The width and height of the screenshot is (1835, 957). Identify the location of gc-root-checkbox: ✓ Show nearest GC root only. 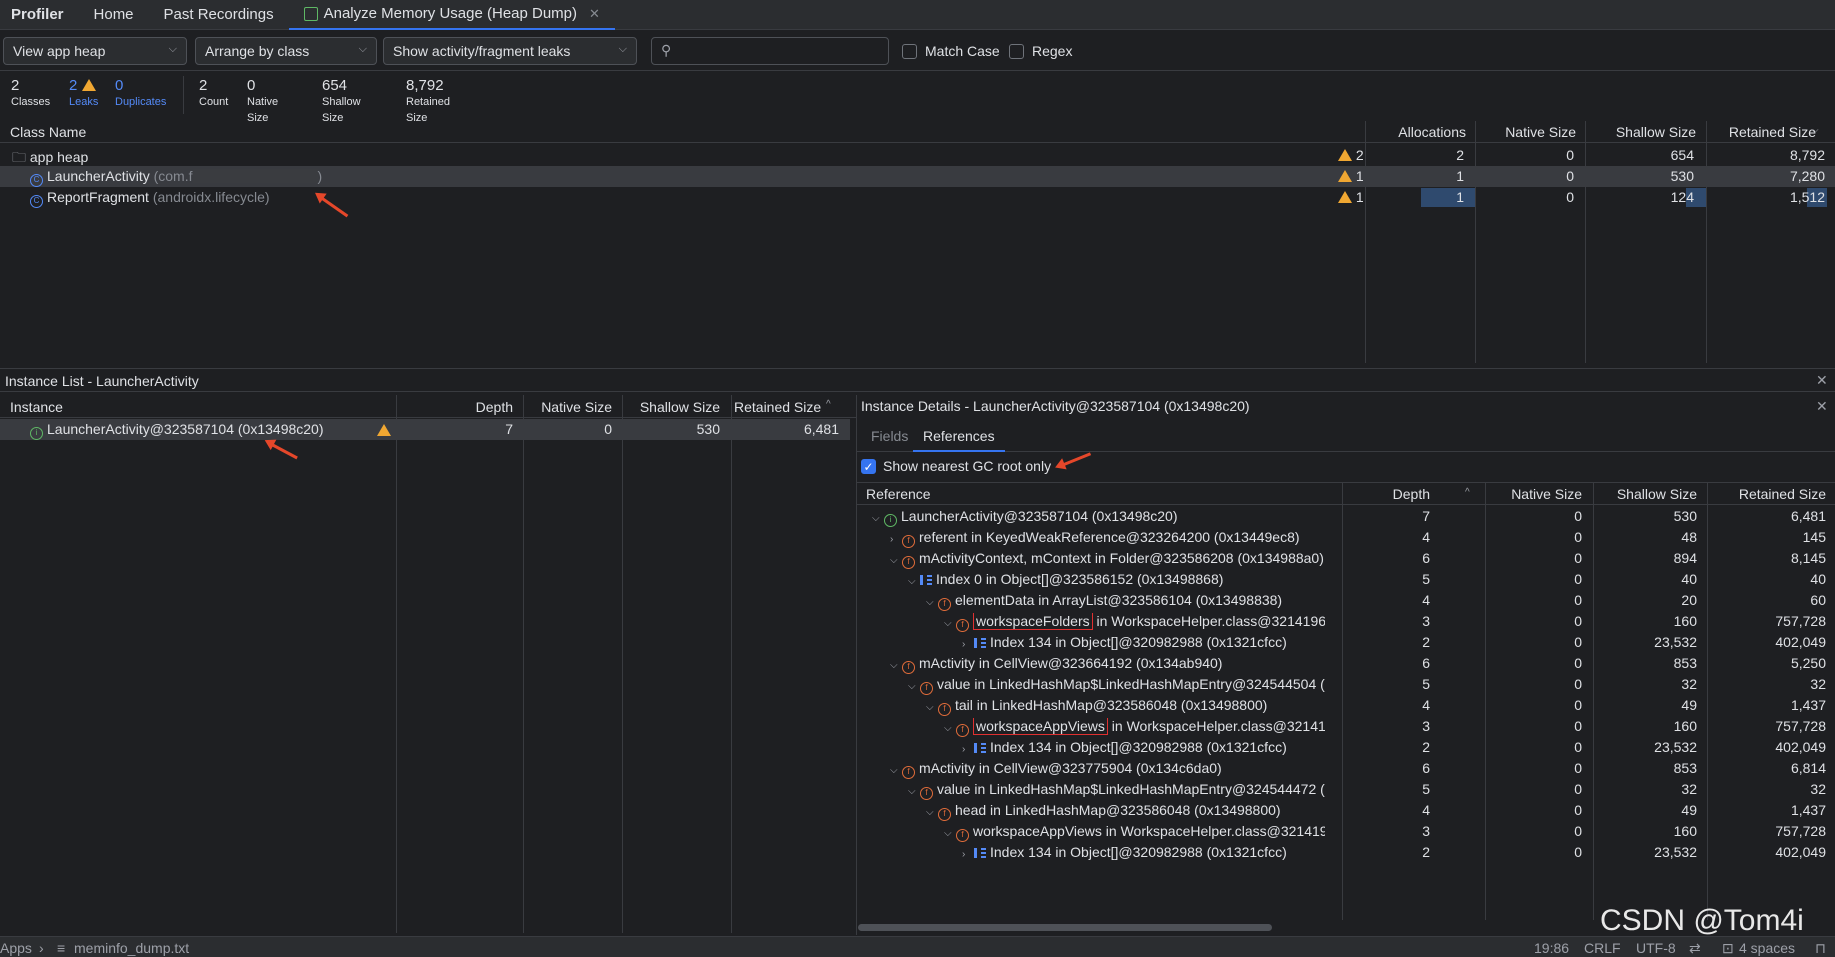
(956, 466).